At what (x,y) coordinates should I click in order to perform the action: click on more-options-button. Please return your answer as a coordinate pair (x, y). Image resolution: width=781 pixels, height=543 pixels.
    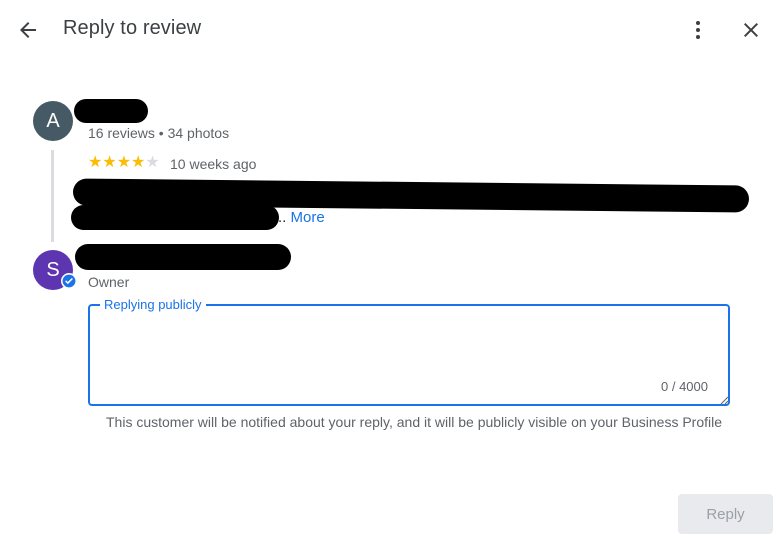
    Looking at the image, I should click on (698, 30).